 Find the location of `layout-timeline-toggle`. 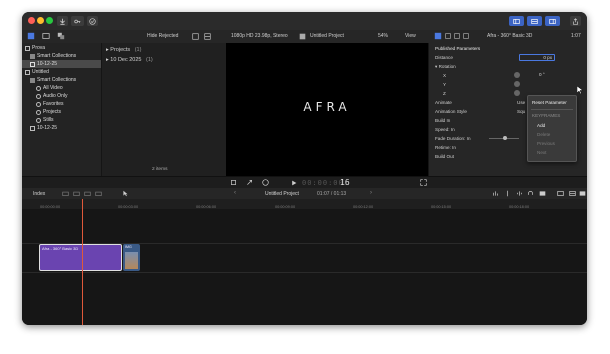

layout-timeline-toggle is located at coordinates (534, 21).